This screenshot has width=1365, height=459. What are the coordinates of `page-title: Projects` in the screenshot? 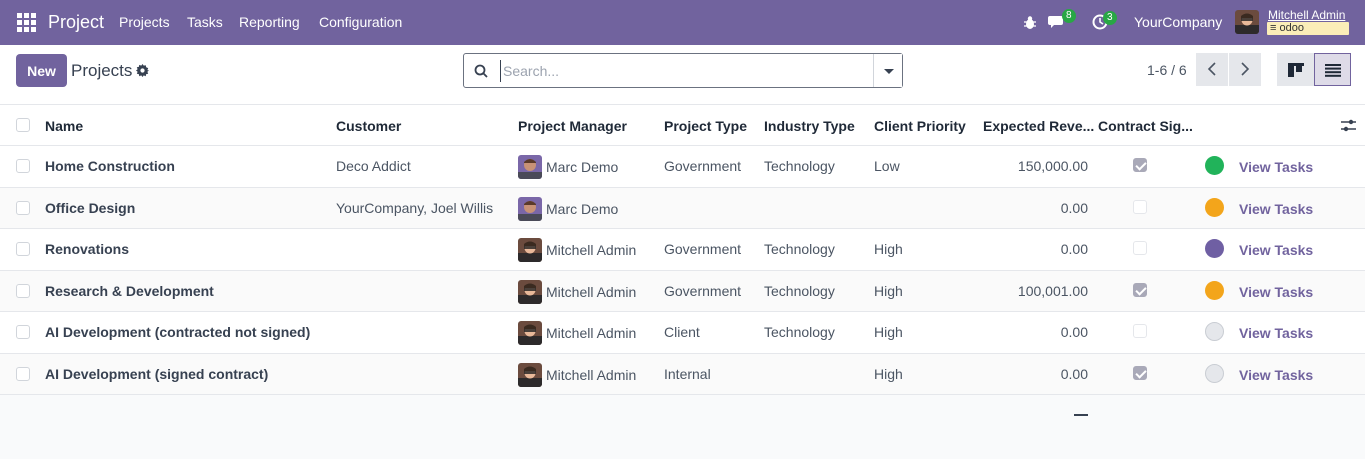 It's located at (102, 70).